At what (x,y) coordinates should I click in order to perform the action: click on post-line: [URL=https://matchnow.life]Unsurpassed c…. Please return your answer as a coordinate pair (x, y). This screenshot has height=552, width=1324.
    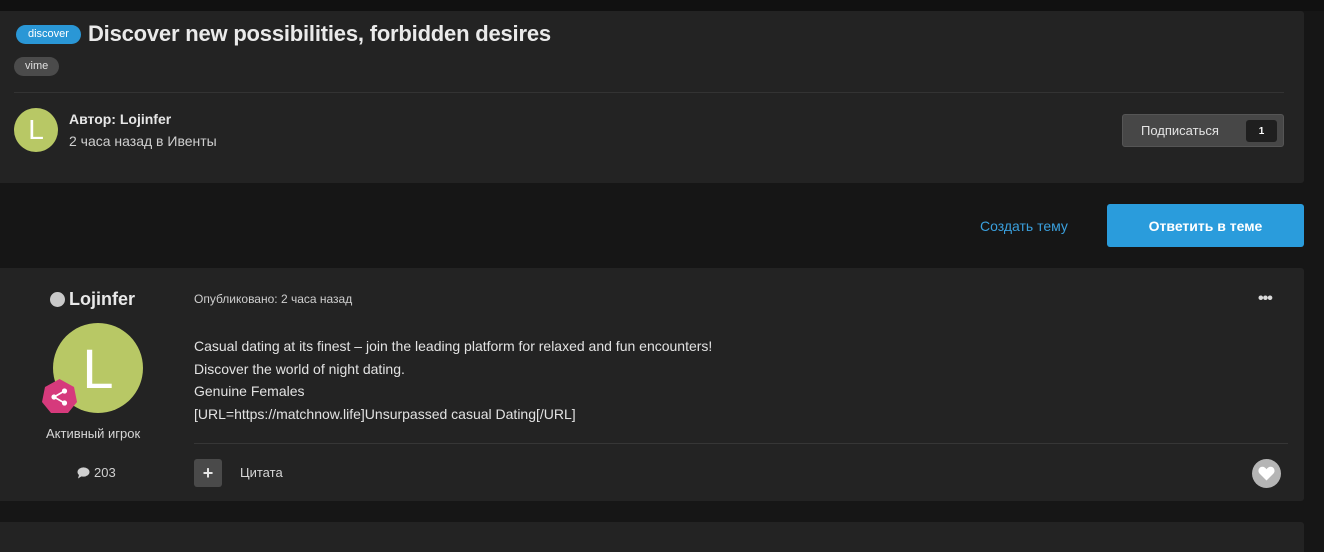
    Looking at the image, I should click on (385, 413).